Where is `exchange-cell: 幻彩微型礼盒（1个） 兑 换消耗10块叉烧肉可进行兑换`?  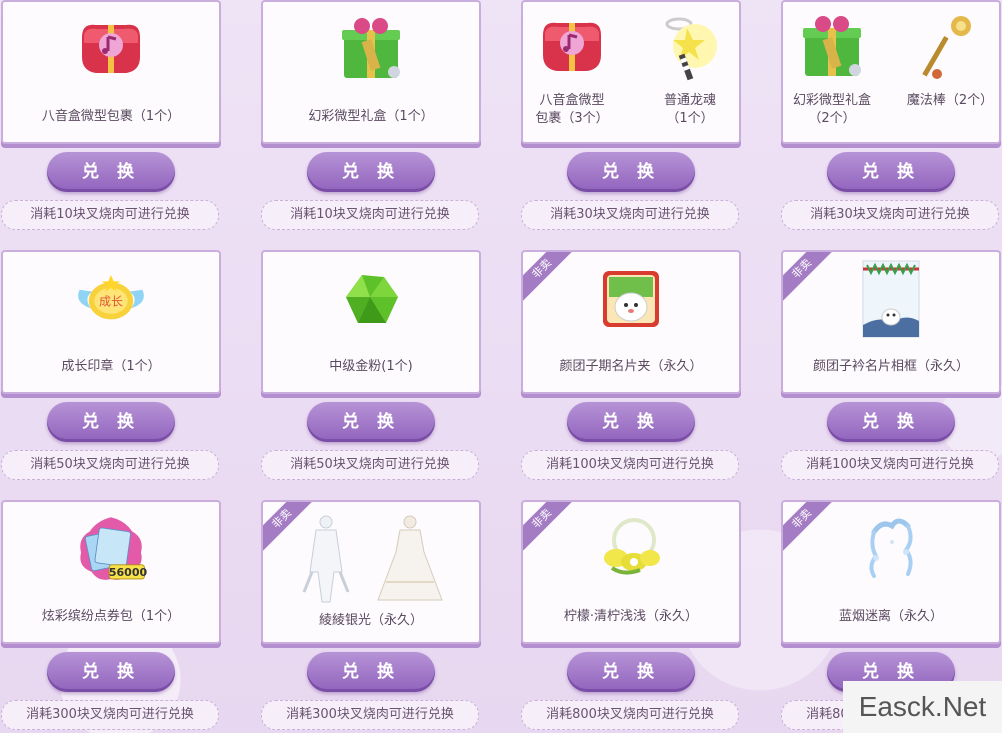
exchange-cell: 幻彩微型礼盒（1个） 兑 换消耗10块叉烧肉可进行兑换 is located at coordinates (371, 115).